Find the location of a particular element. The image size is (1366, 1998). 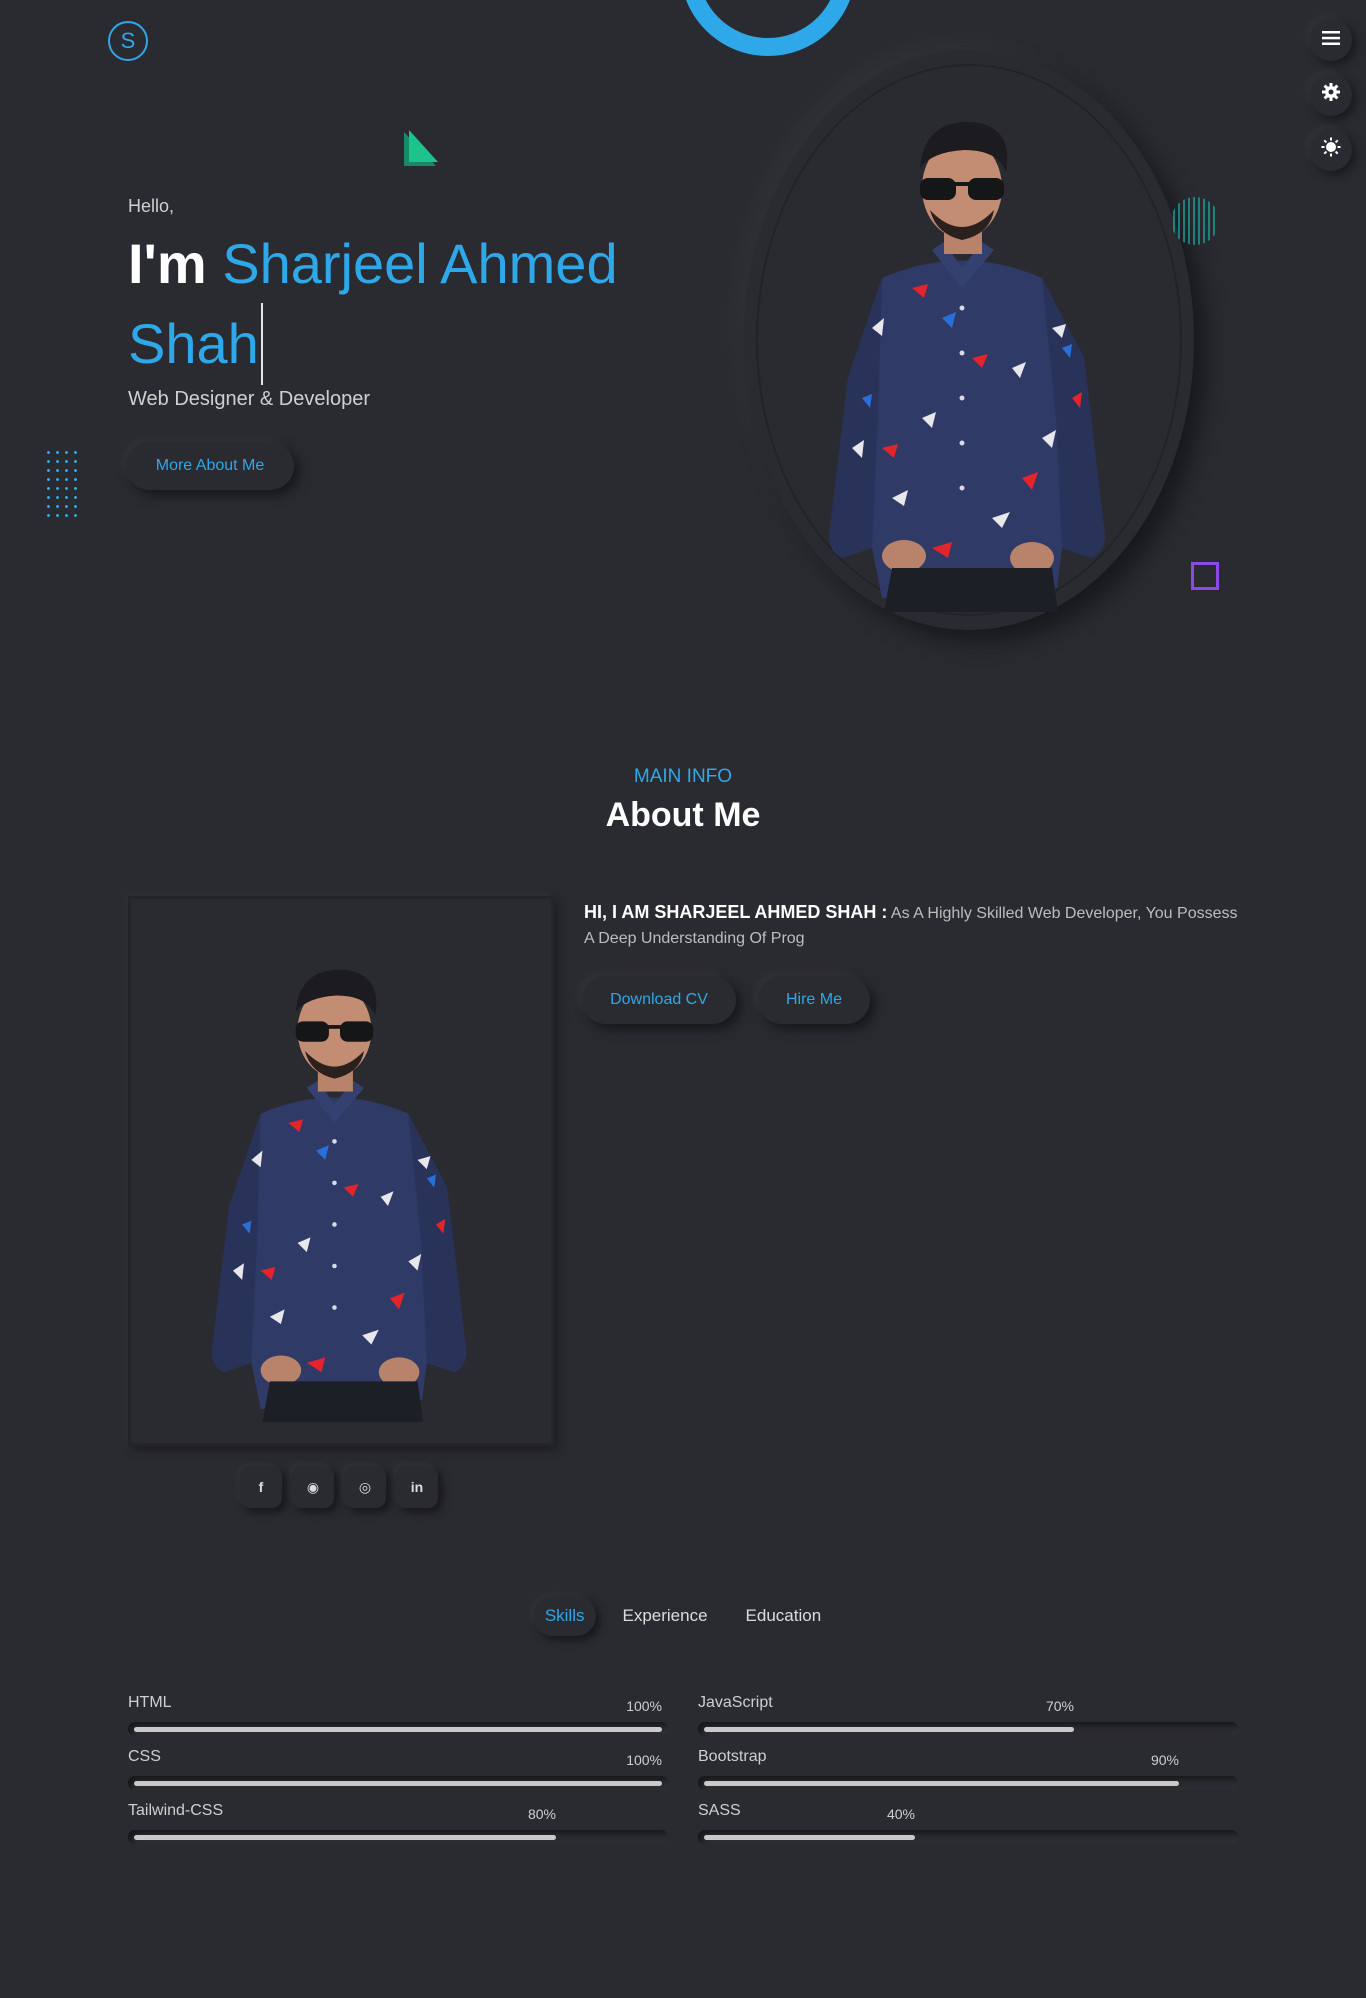

triangle-decoration is located at coordinates (421, 148).